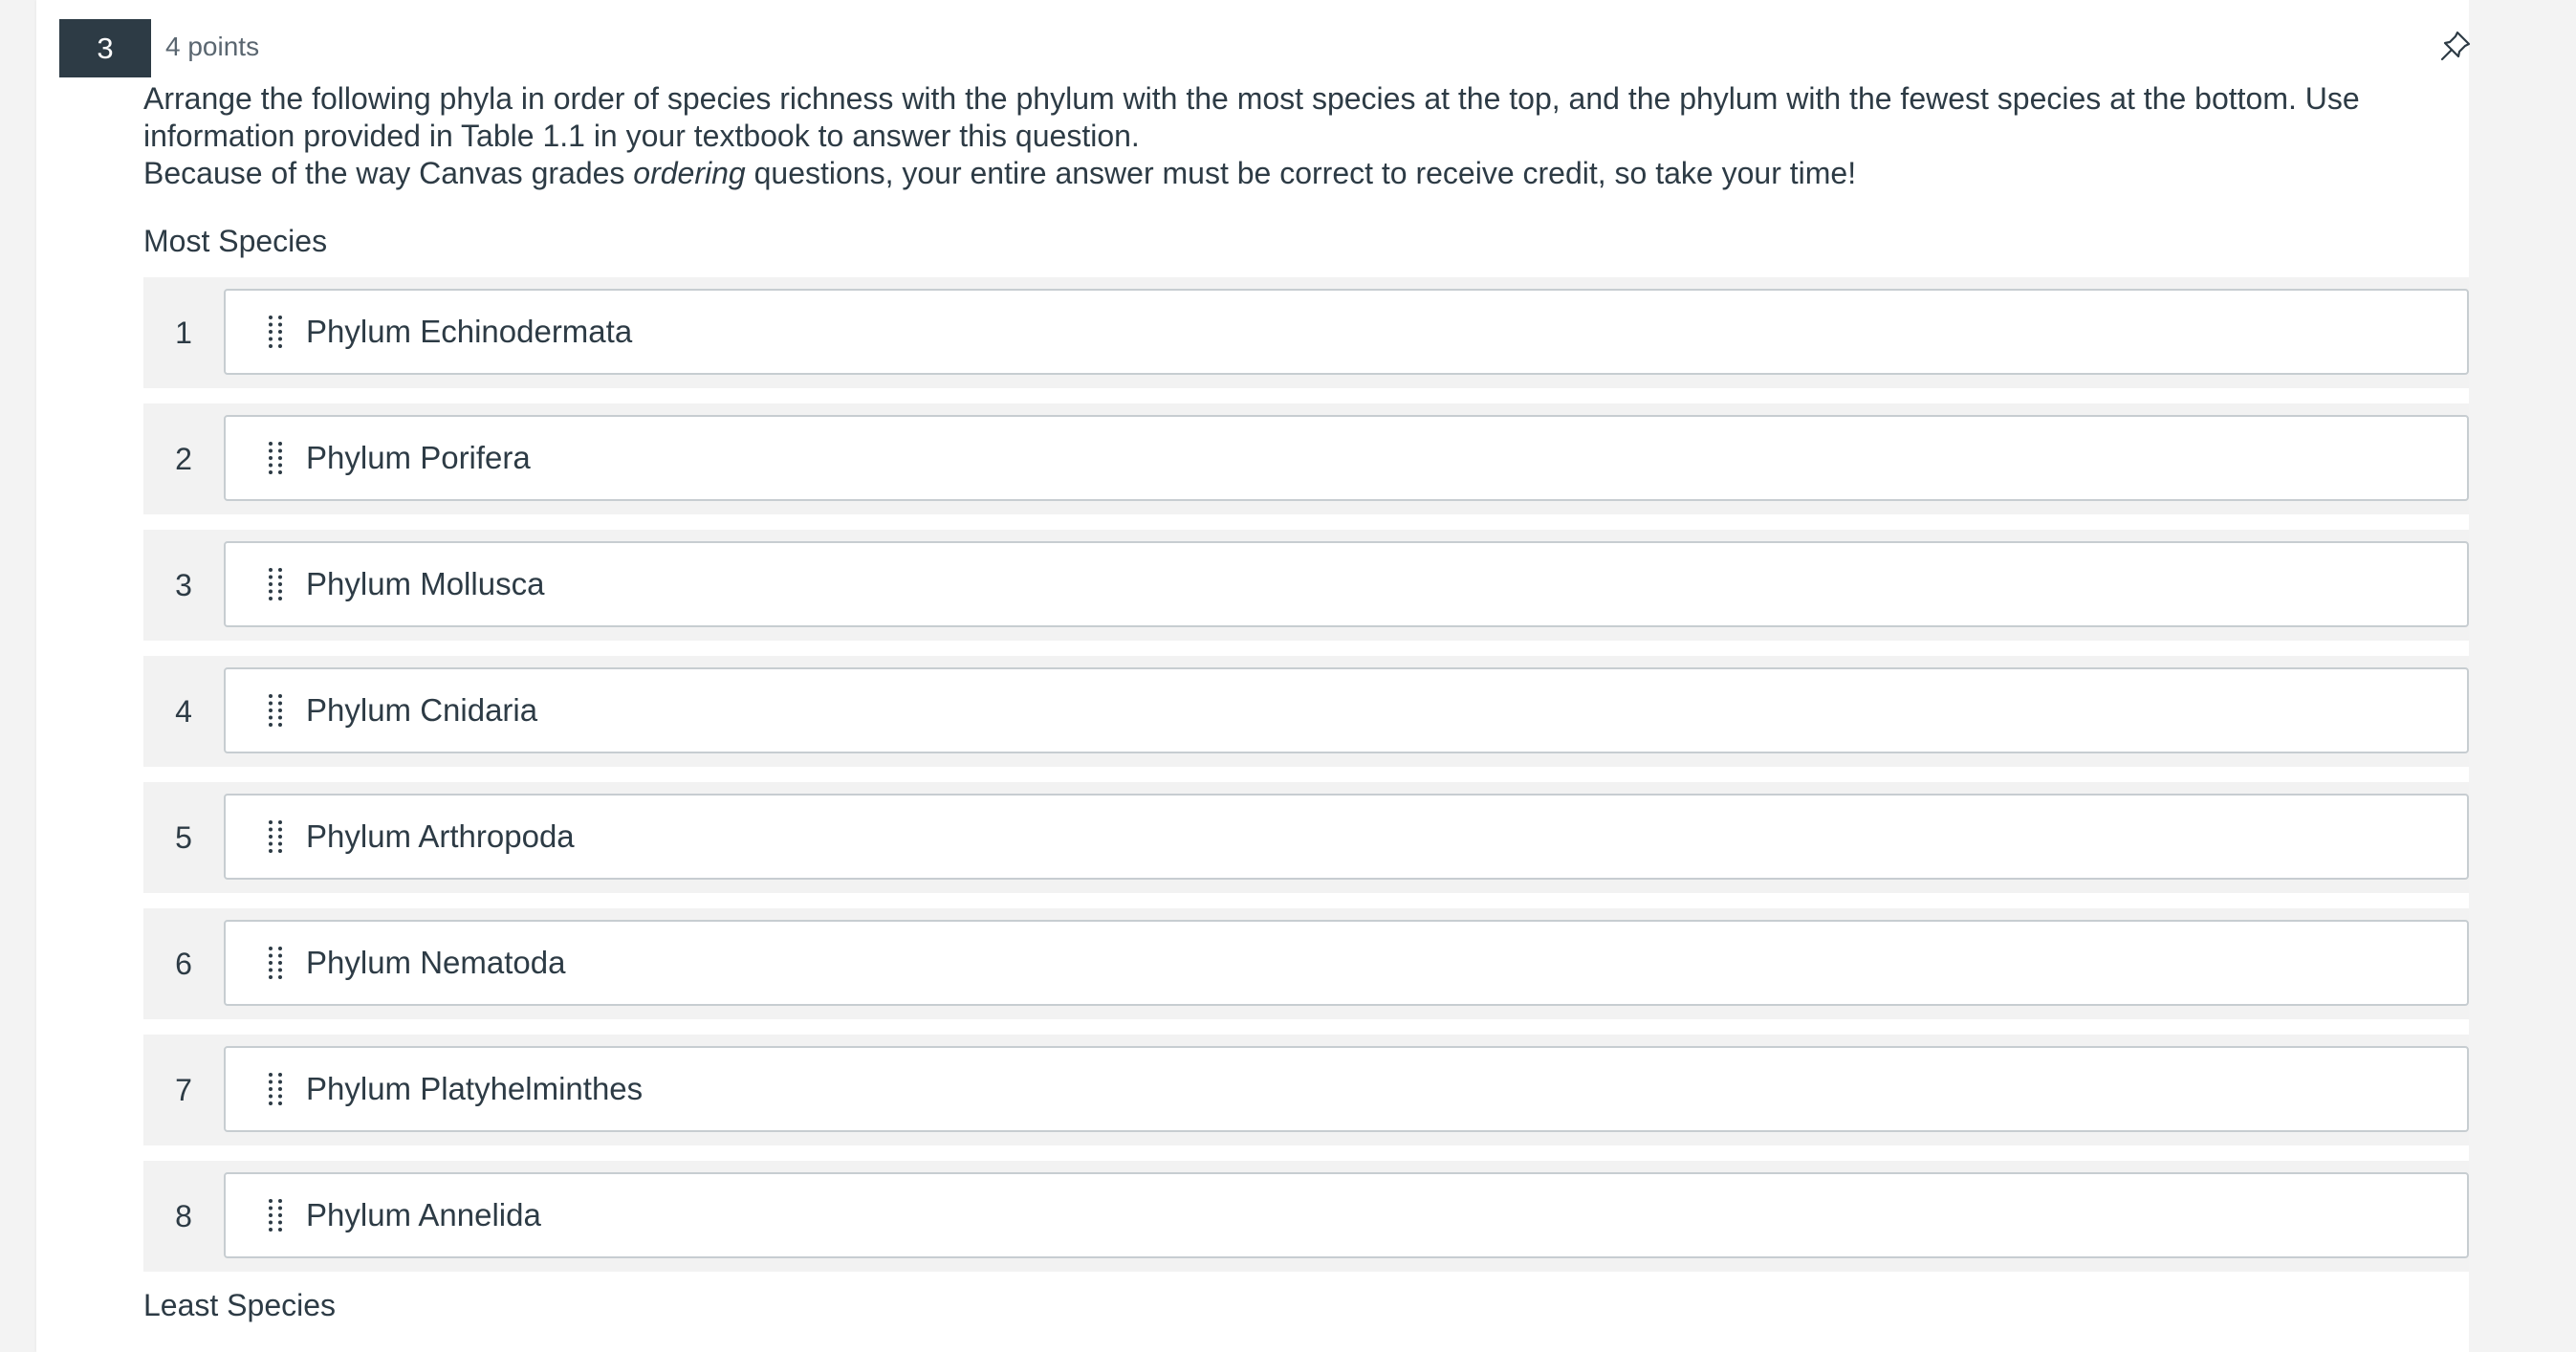 The height and width of the screenshot is (1352, 2576). Describe the element at coordinates (475, 1088) in the screenshot. I see `answer-item-label: Phylum Platyhelminthes` at that location.